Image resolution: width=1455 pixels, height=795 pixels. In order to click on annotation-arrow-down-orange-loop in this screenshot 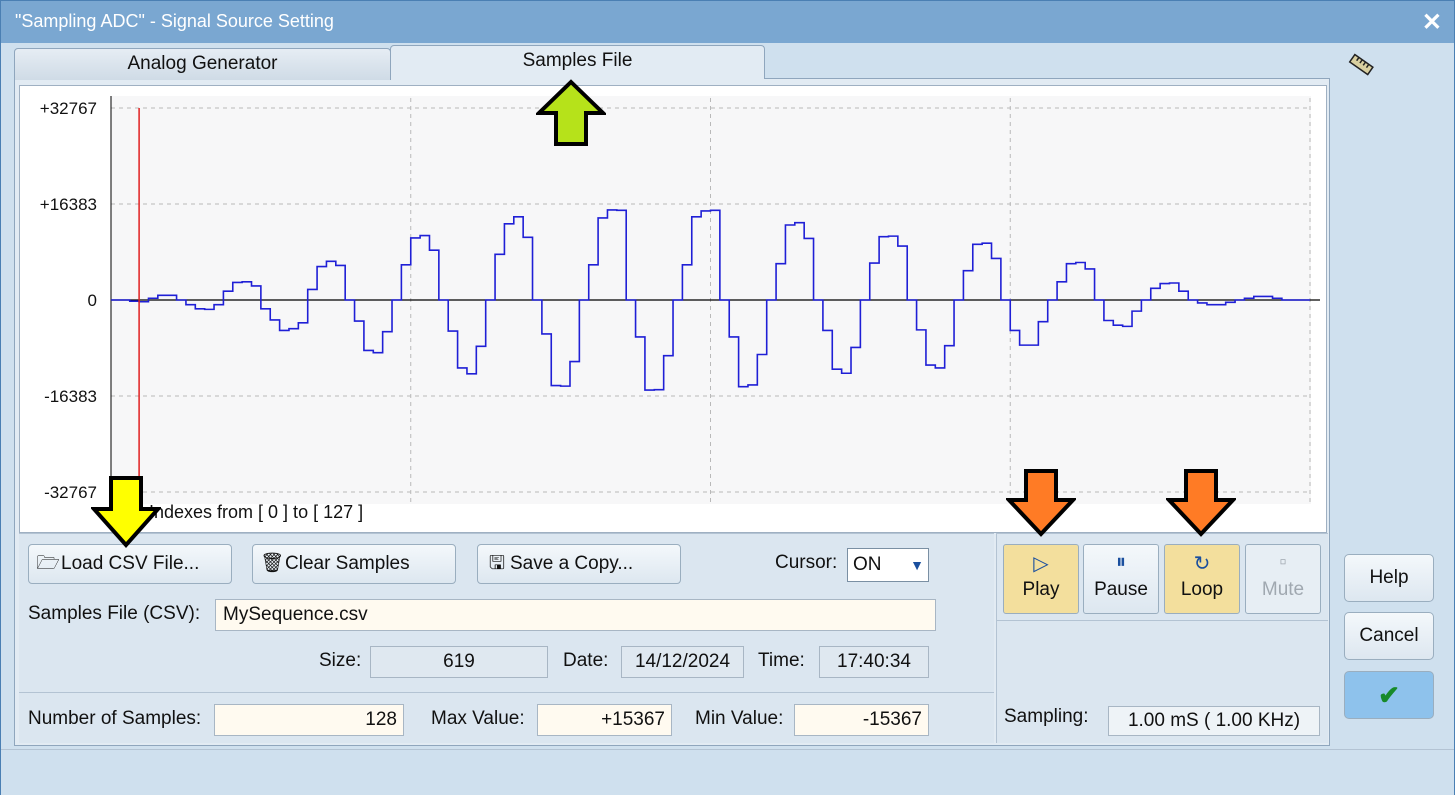, I will do `click(1201, 503)`.